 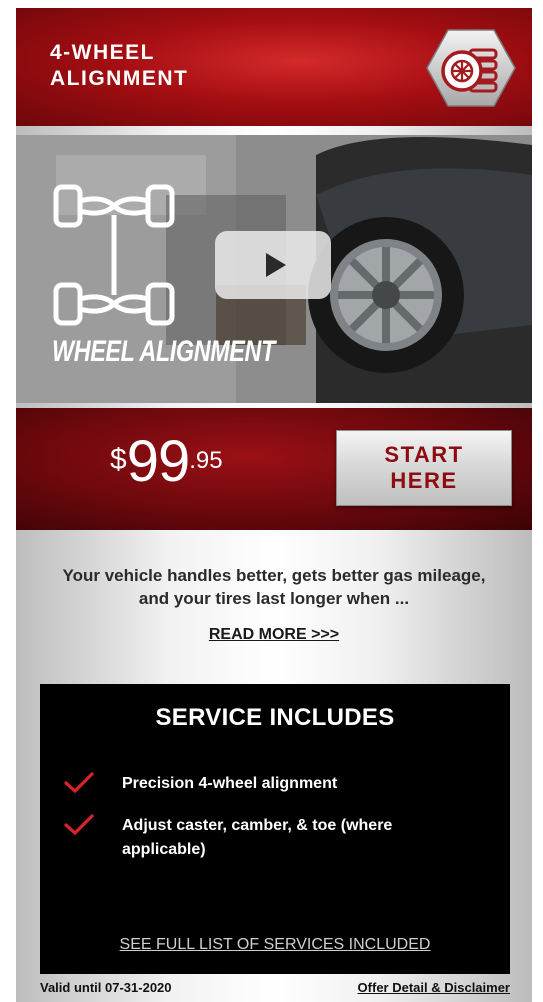 I want to click on service-item-label: Precision 4-wheel alignment, so click(x=230, y=783).